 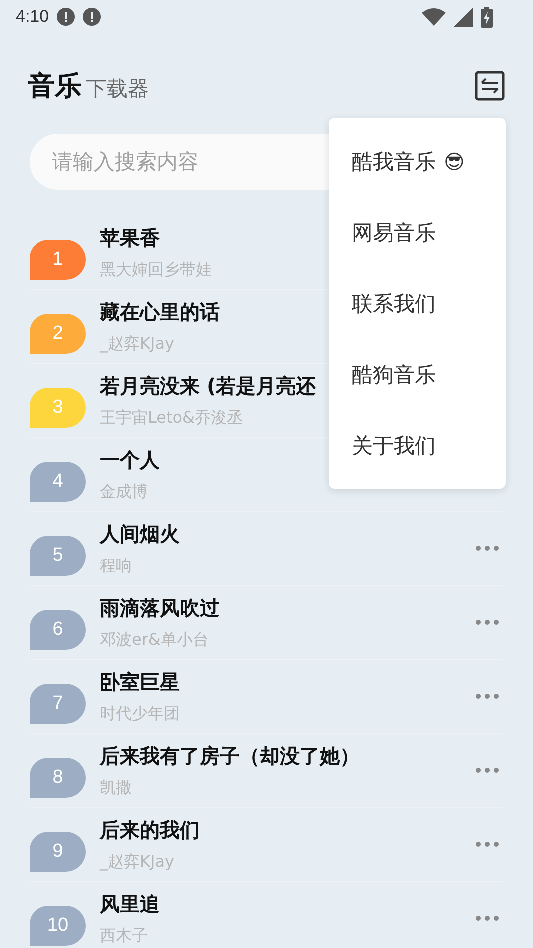 What do you see at coordinates (58, 260) in the screenshot?
I see `rank-badge: 1` at bounding box center [58, 260].